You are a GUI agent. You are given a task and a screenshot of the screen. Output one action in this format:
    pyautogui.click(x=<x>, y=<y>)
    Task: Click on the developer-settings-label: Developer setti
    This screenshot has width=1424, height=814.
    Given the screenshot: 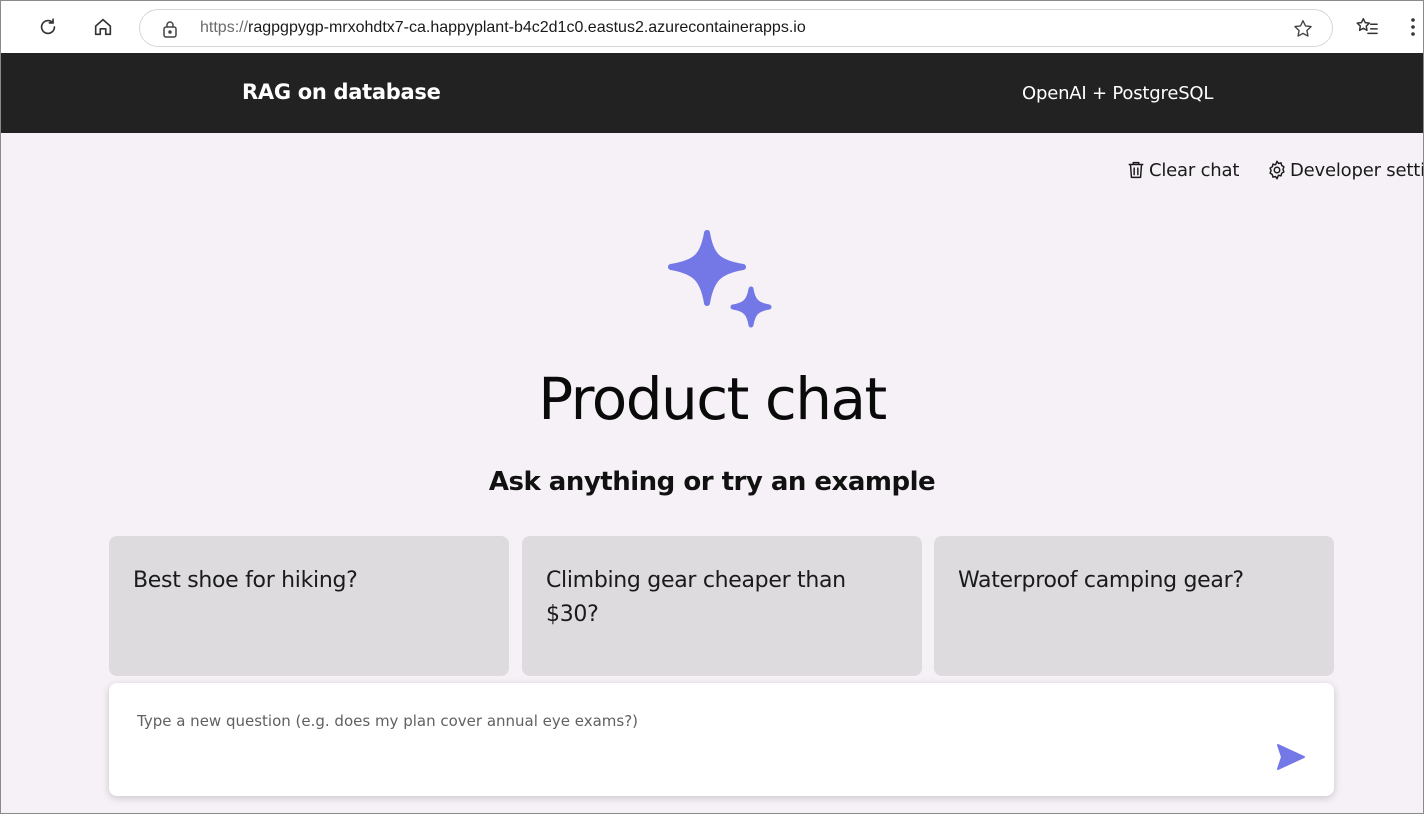 What is the action you would take?
    pyautogui.click(x=1356, y=170)
    